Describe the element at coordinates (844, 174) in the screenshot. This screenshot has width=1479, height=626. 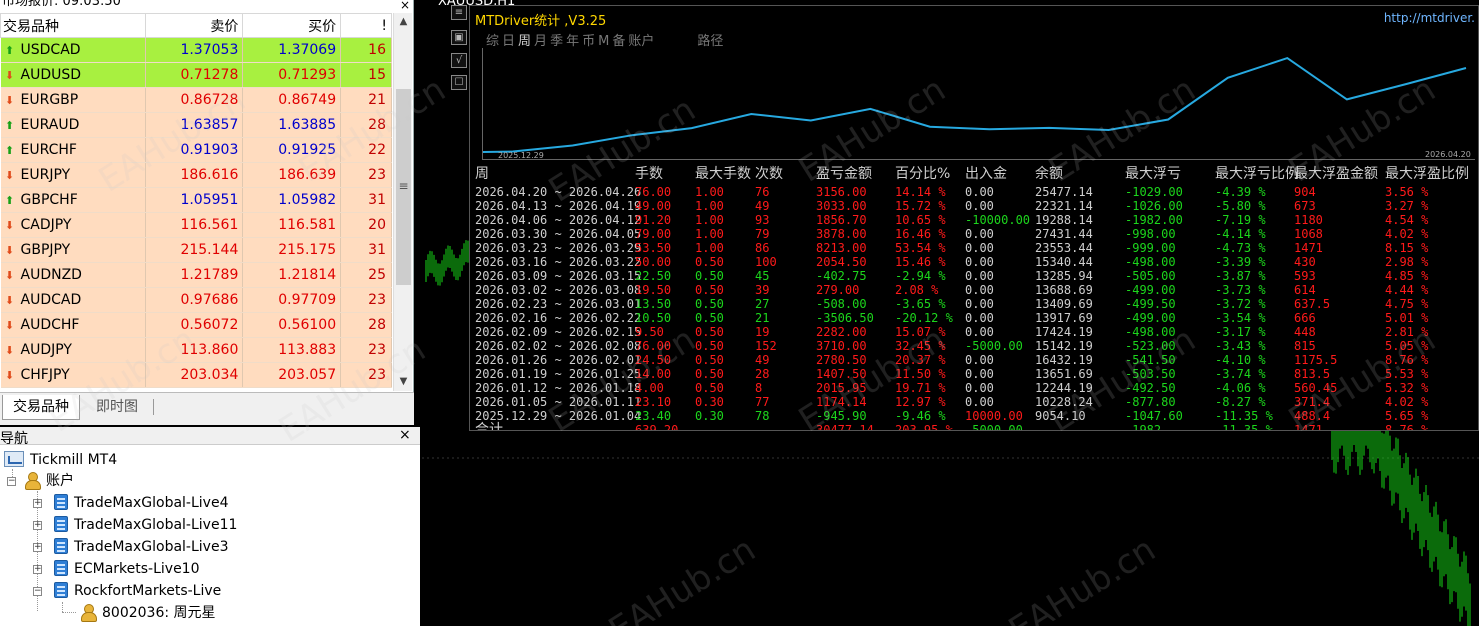
I see `hdr-pnl: 盈亏金额` at that location.